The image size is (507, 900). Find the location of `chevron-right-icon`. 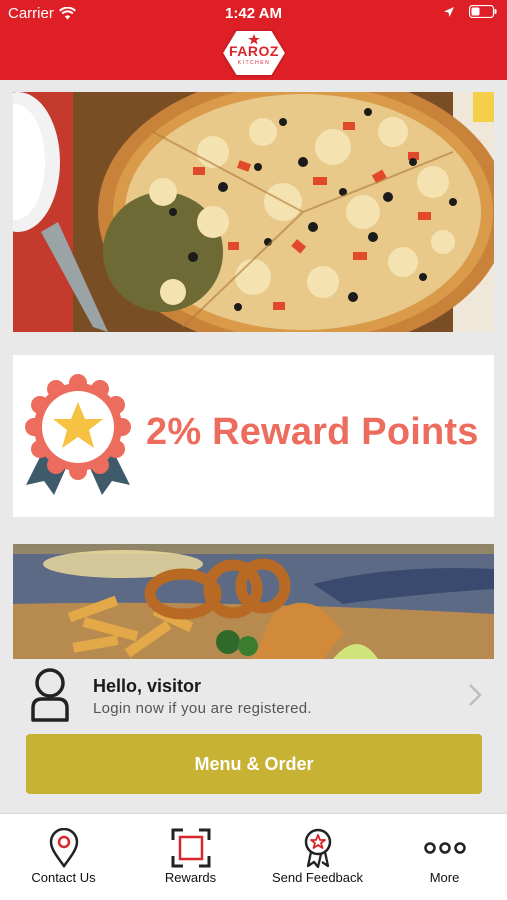

chevron-right-icon is located at coordinates (475, 695).